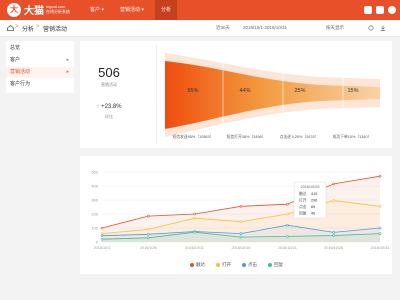  What do you see at coordinates (10, 28) in the screenshot?
I see `home-icon` at bounding box center [10, 28].